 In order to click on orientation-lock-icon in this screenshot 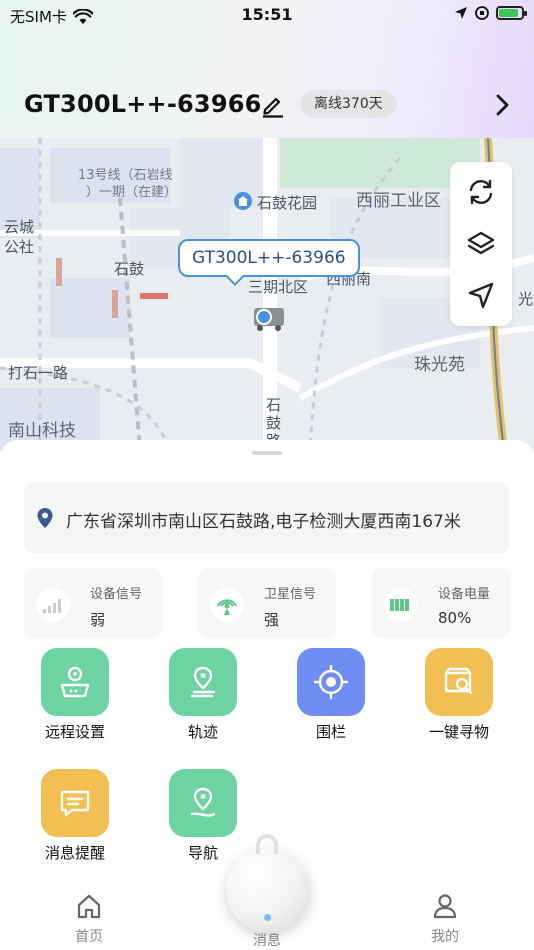, I will do `click(482, 13)`.